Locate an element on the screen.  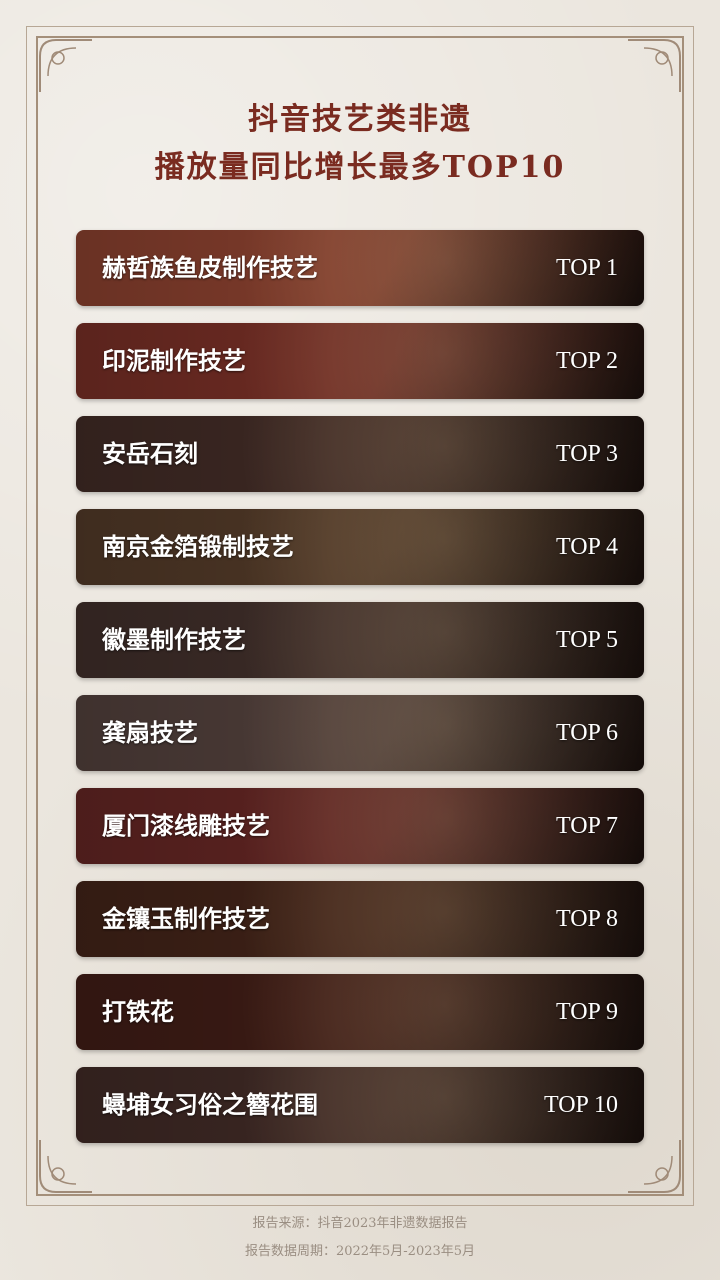
item-rank: TOP 6 is located at coordinates (586, 733).